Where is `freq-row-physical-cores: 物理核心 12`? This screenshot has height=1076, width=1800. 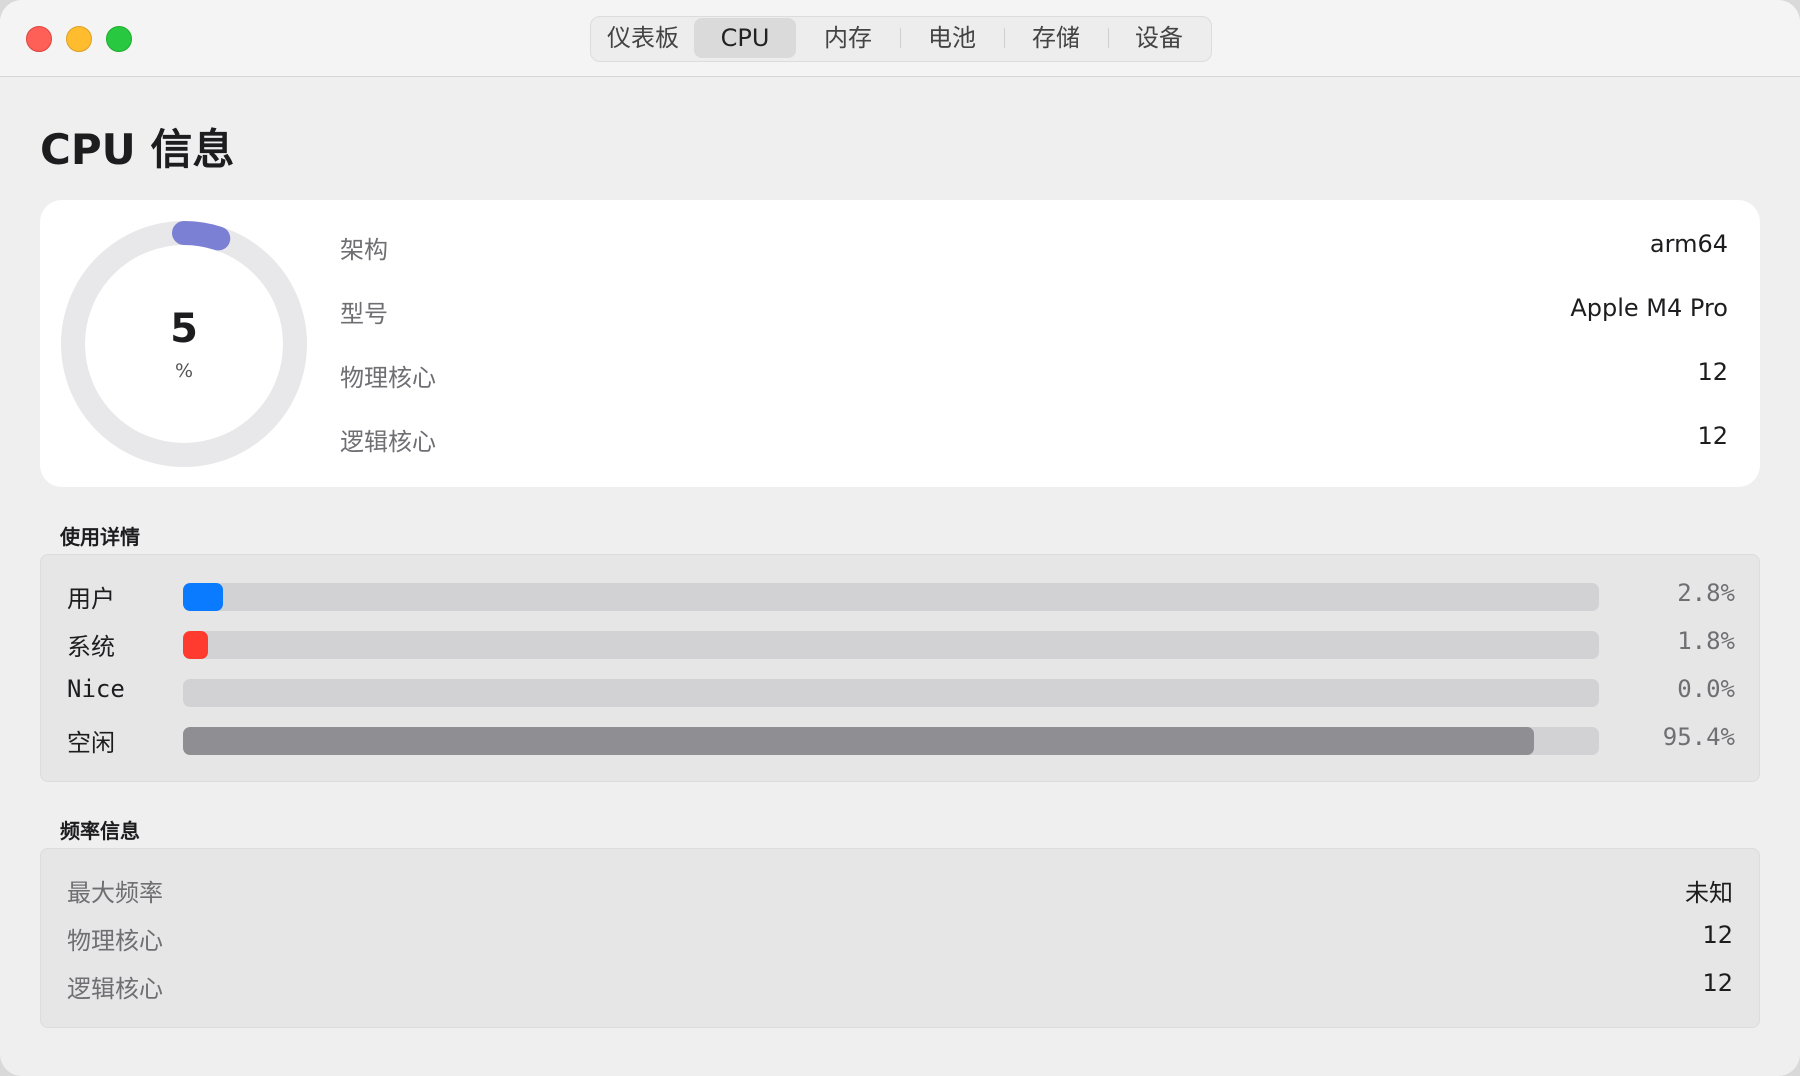
freq-row-physical-cores: 物理核心 12 is located at coordinates (900, 937).